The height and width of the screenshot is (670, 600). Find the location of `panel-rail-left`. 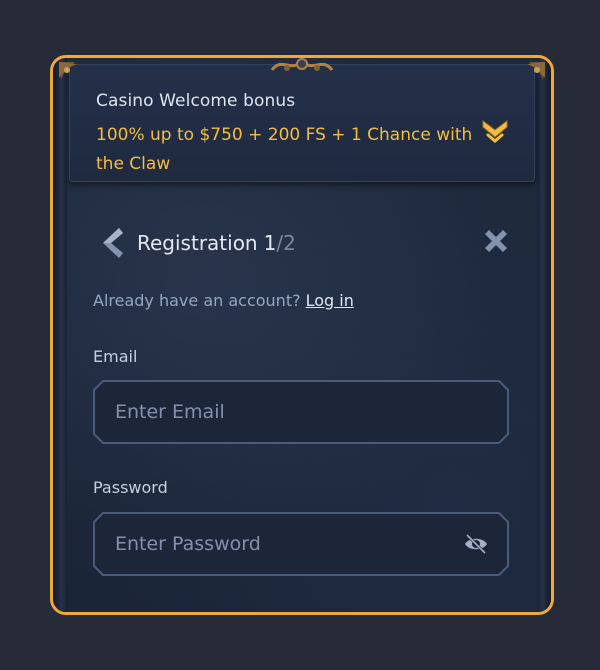

panel-rail-left is located at coordinates (60, 335).